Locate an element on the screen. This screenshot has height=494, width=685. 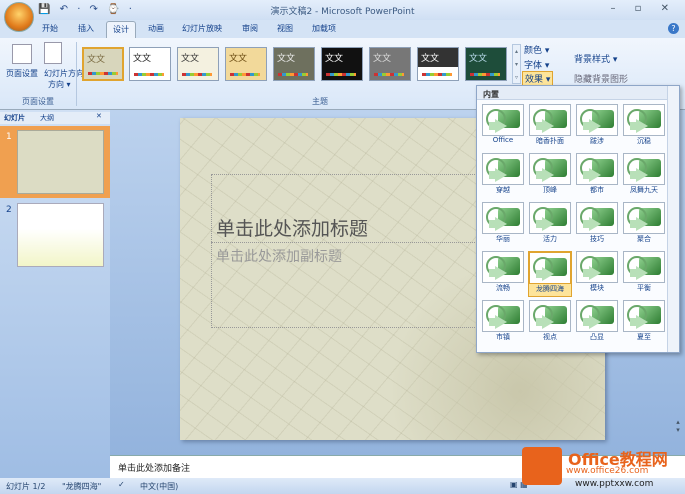
watermark-logo is located at coordinates (542, 466).